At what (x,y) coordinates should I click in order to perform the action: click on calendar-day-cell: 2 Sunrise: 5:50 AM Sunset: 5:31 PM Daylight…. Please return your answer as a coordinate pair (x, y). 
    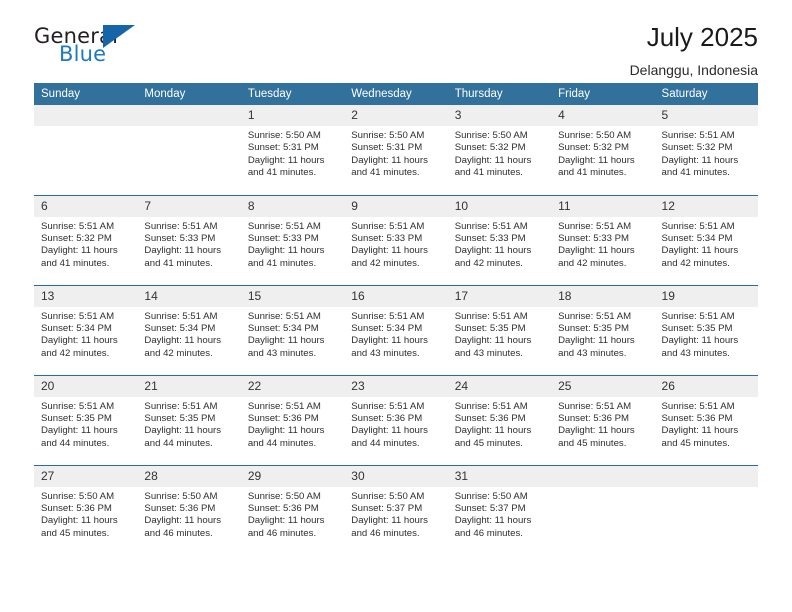
    Looking at the image, I should click on (396, 150).